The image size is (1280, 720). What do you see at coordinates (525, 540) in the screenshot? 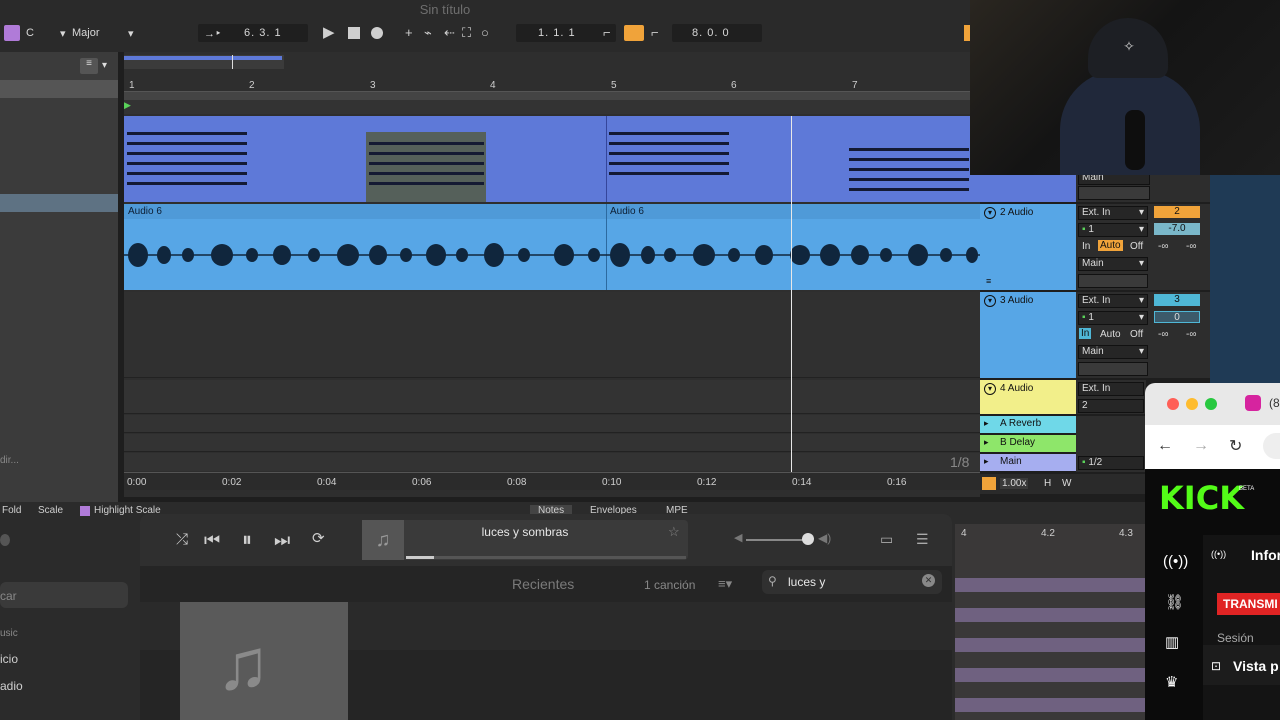
I see `now-playing: ♫ luces y sombras ☆` at bounding box center [525, 540].